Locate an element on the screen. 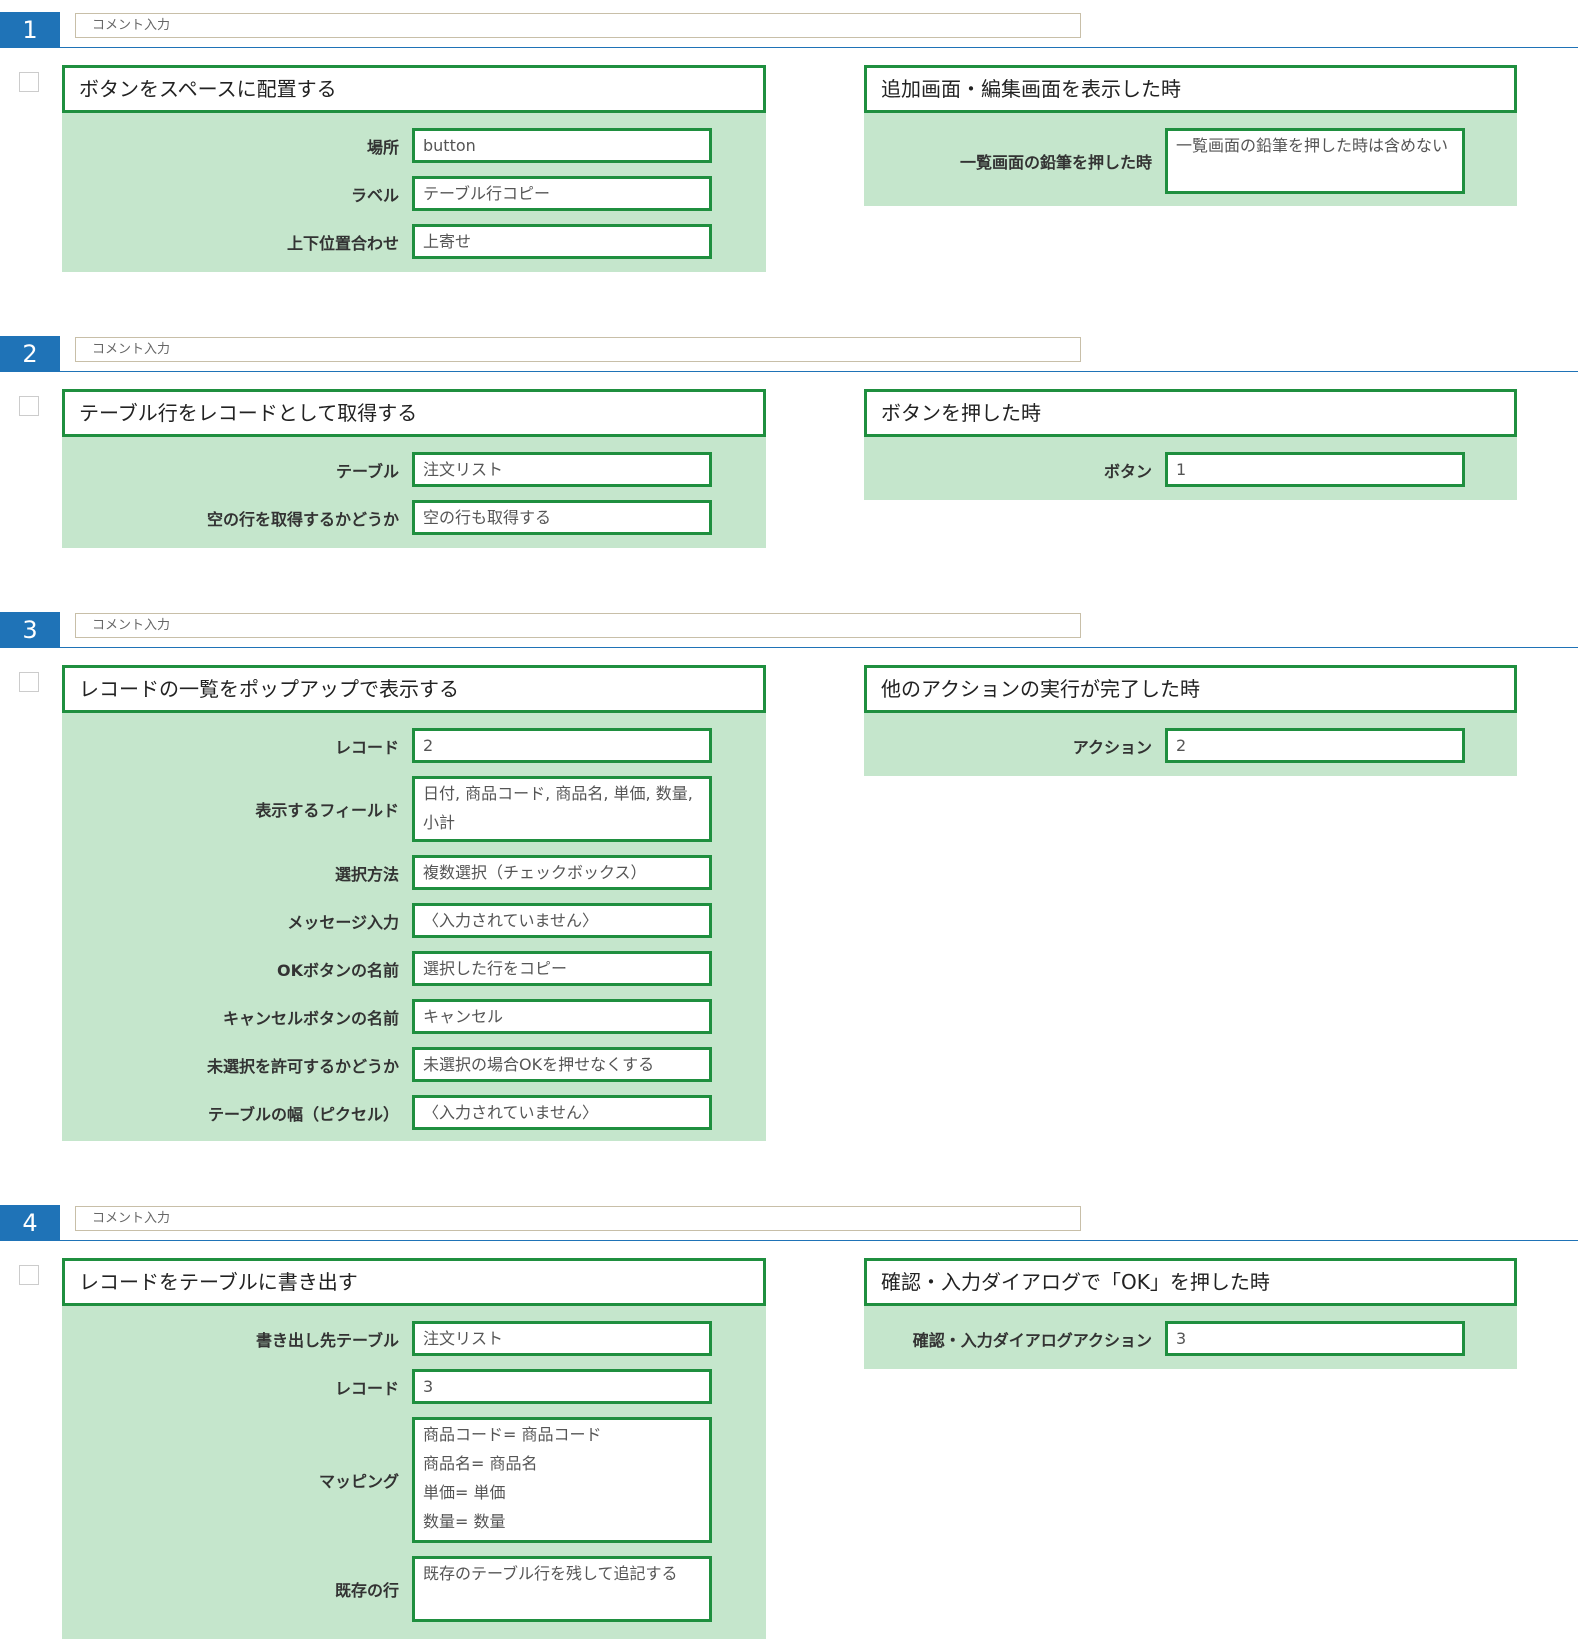  param-label: 確認・入力ダイアログアクション is located at coordinates (1032, 1340).